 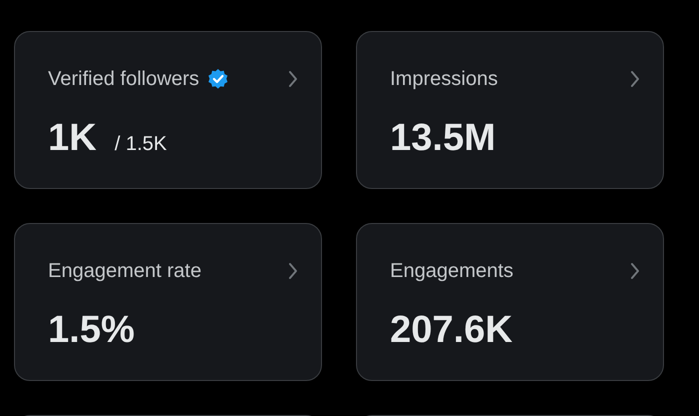 I want to click on card-total: / 1.5K, so click(x=140, y=144).